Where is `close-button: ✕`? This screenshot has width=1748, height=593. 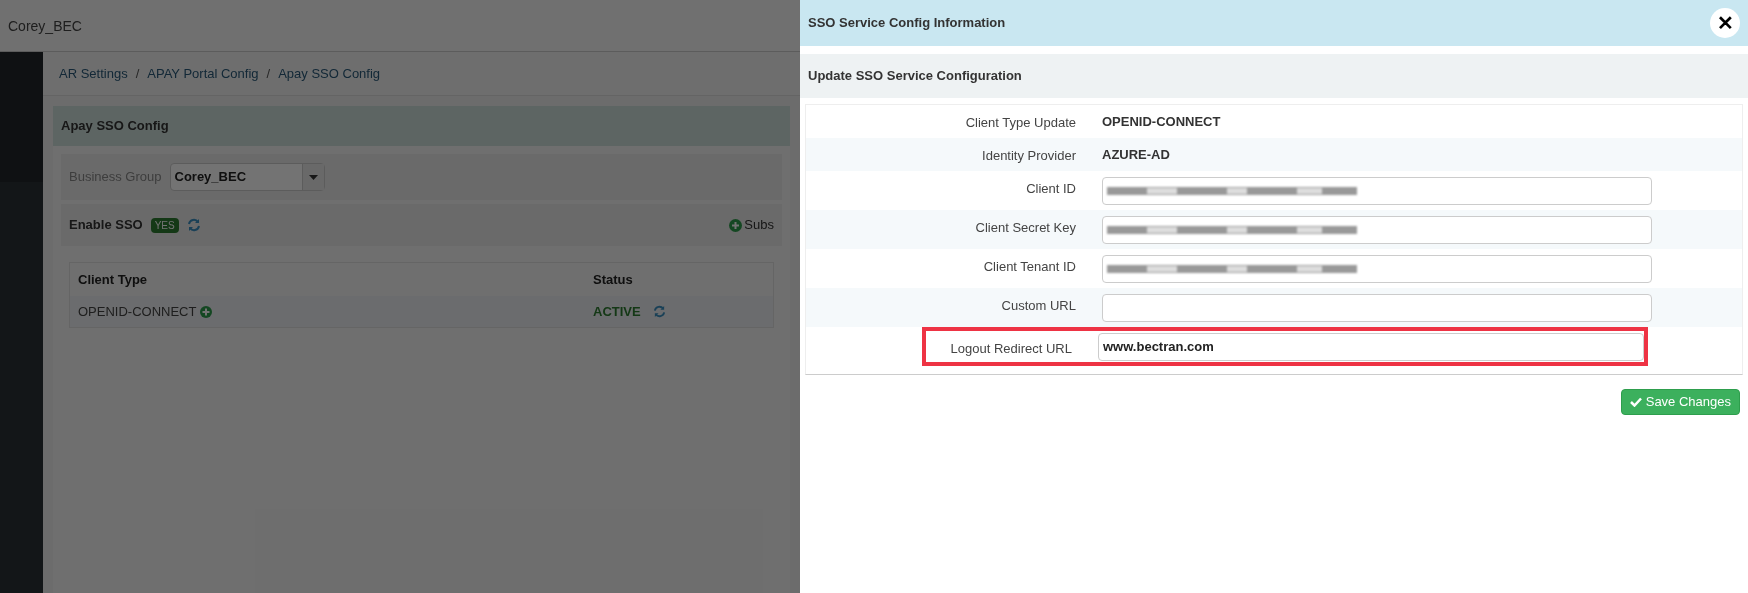
close-button: ✕ is located at coordinates (1725, 23).